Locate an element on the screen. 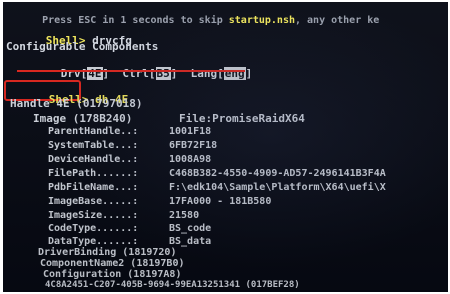 This screenshot has height=294, width=450. drv-close: ] is located at coordinates (106, 73).